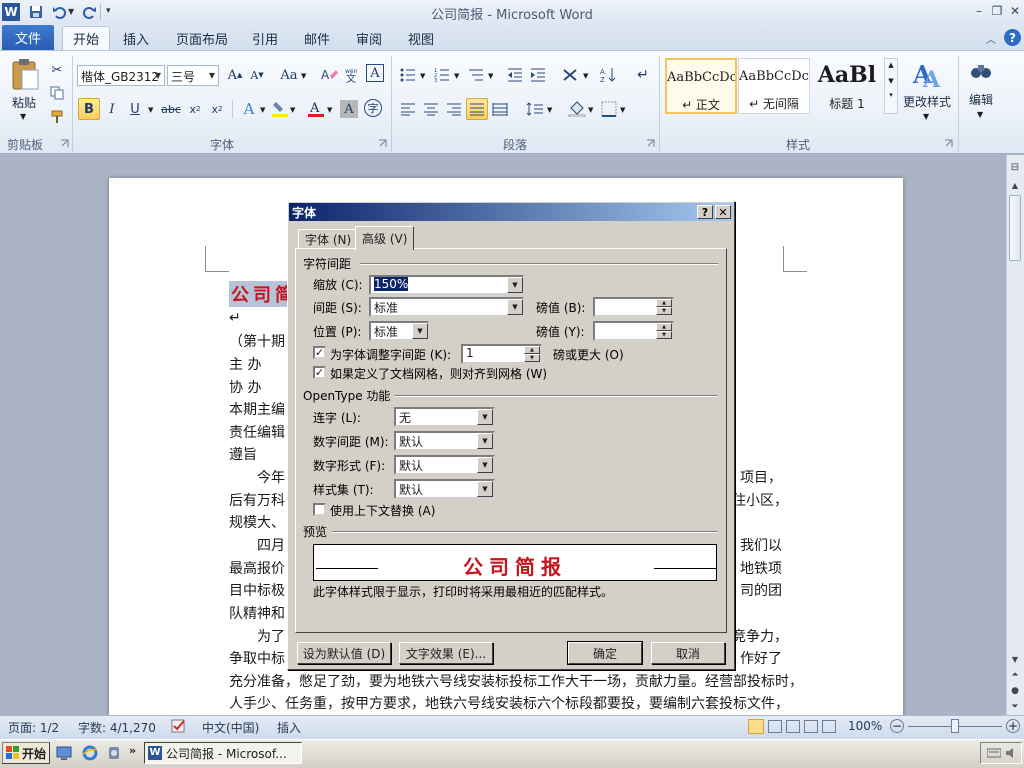 The image size is (1024, 768). What do you see at coordinates (245, 364) in the screenshot?
I see `document-line: 主 办` at bounding box center [245, 364].